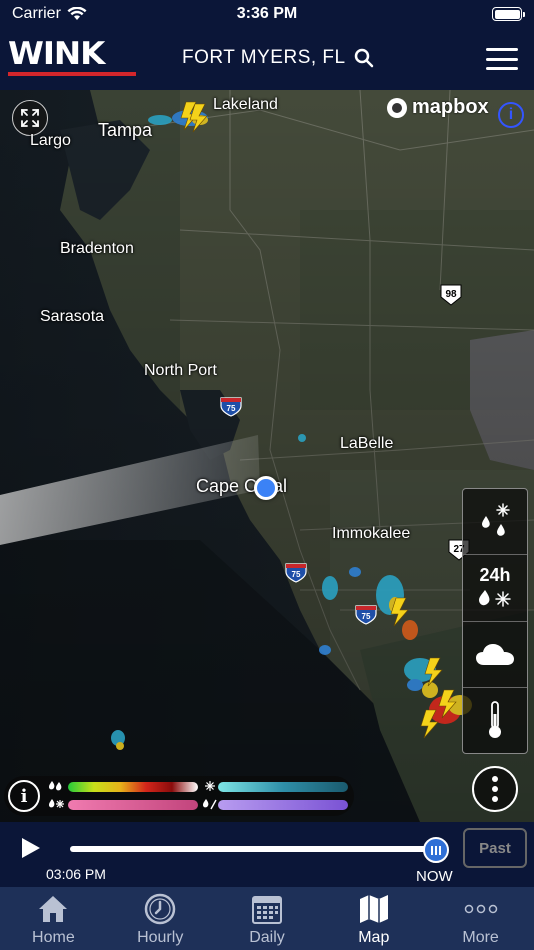 This screenshot has height=950, width=534. What do you see at coordinates (267, 937) in the screenshot?
I see `tab-label: Daily` at bounding box center [267, 937].